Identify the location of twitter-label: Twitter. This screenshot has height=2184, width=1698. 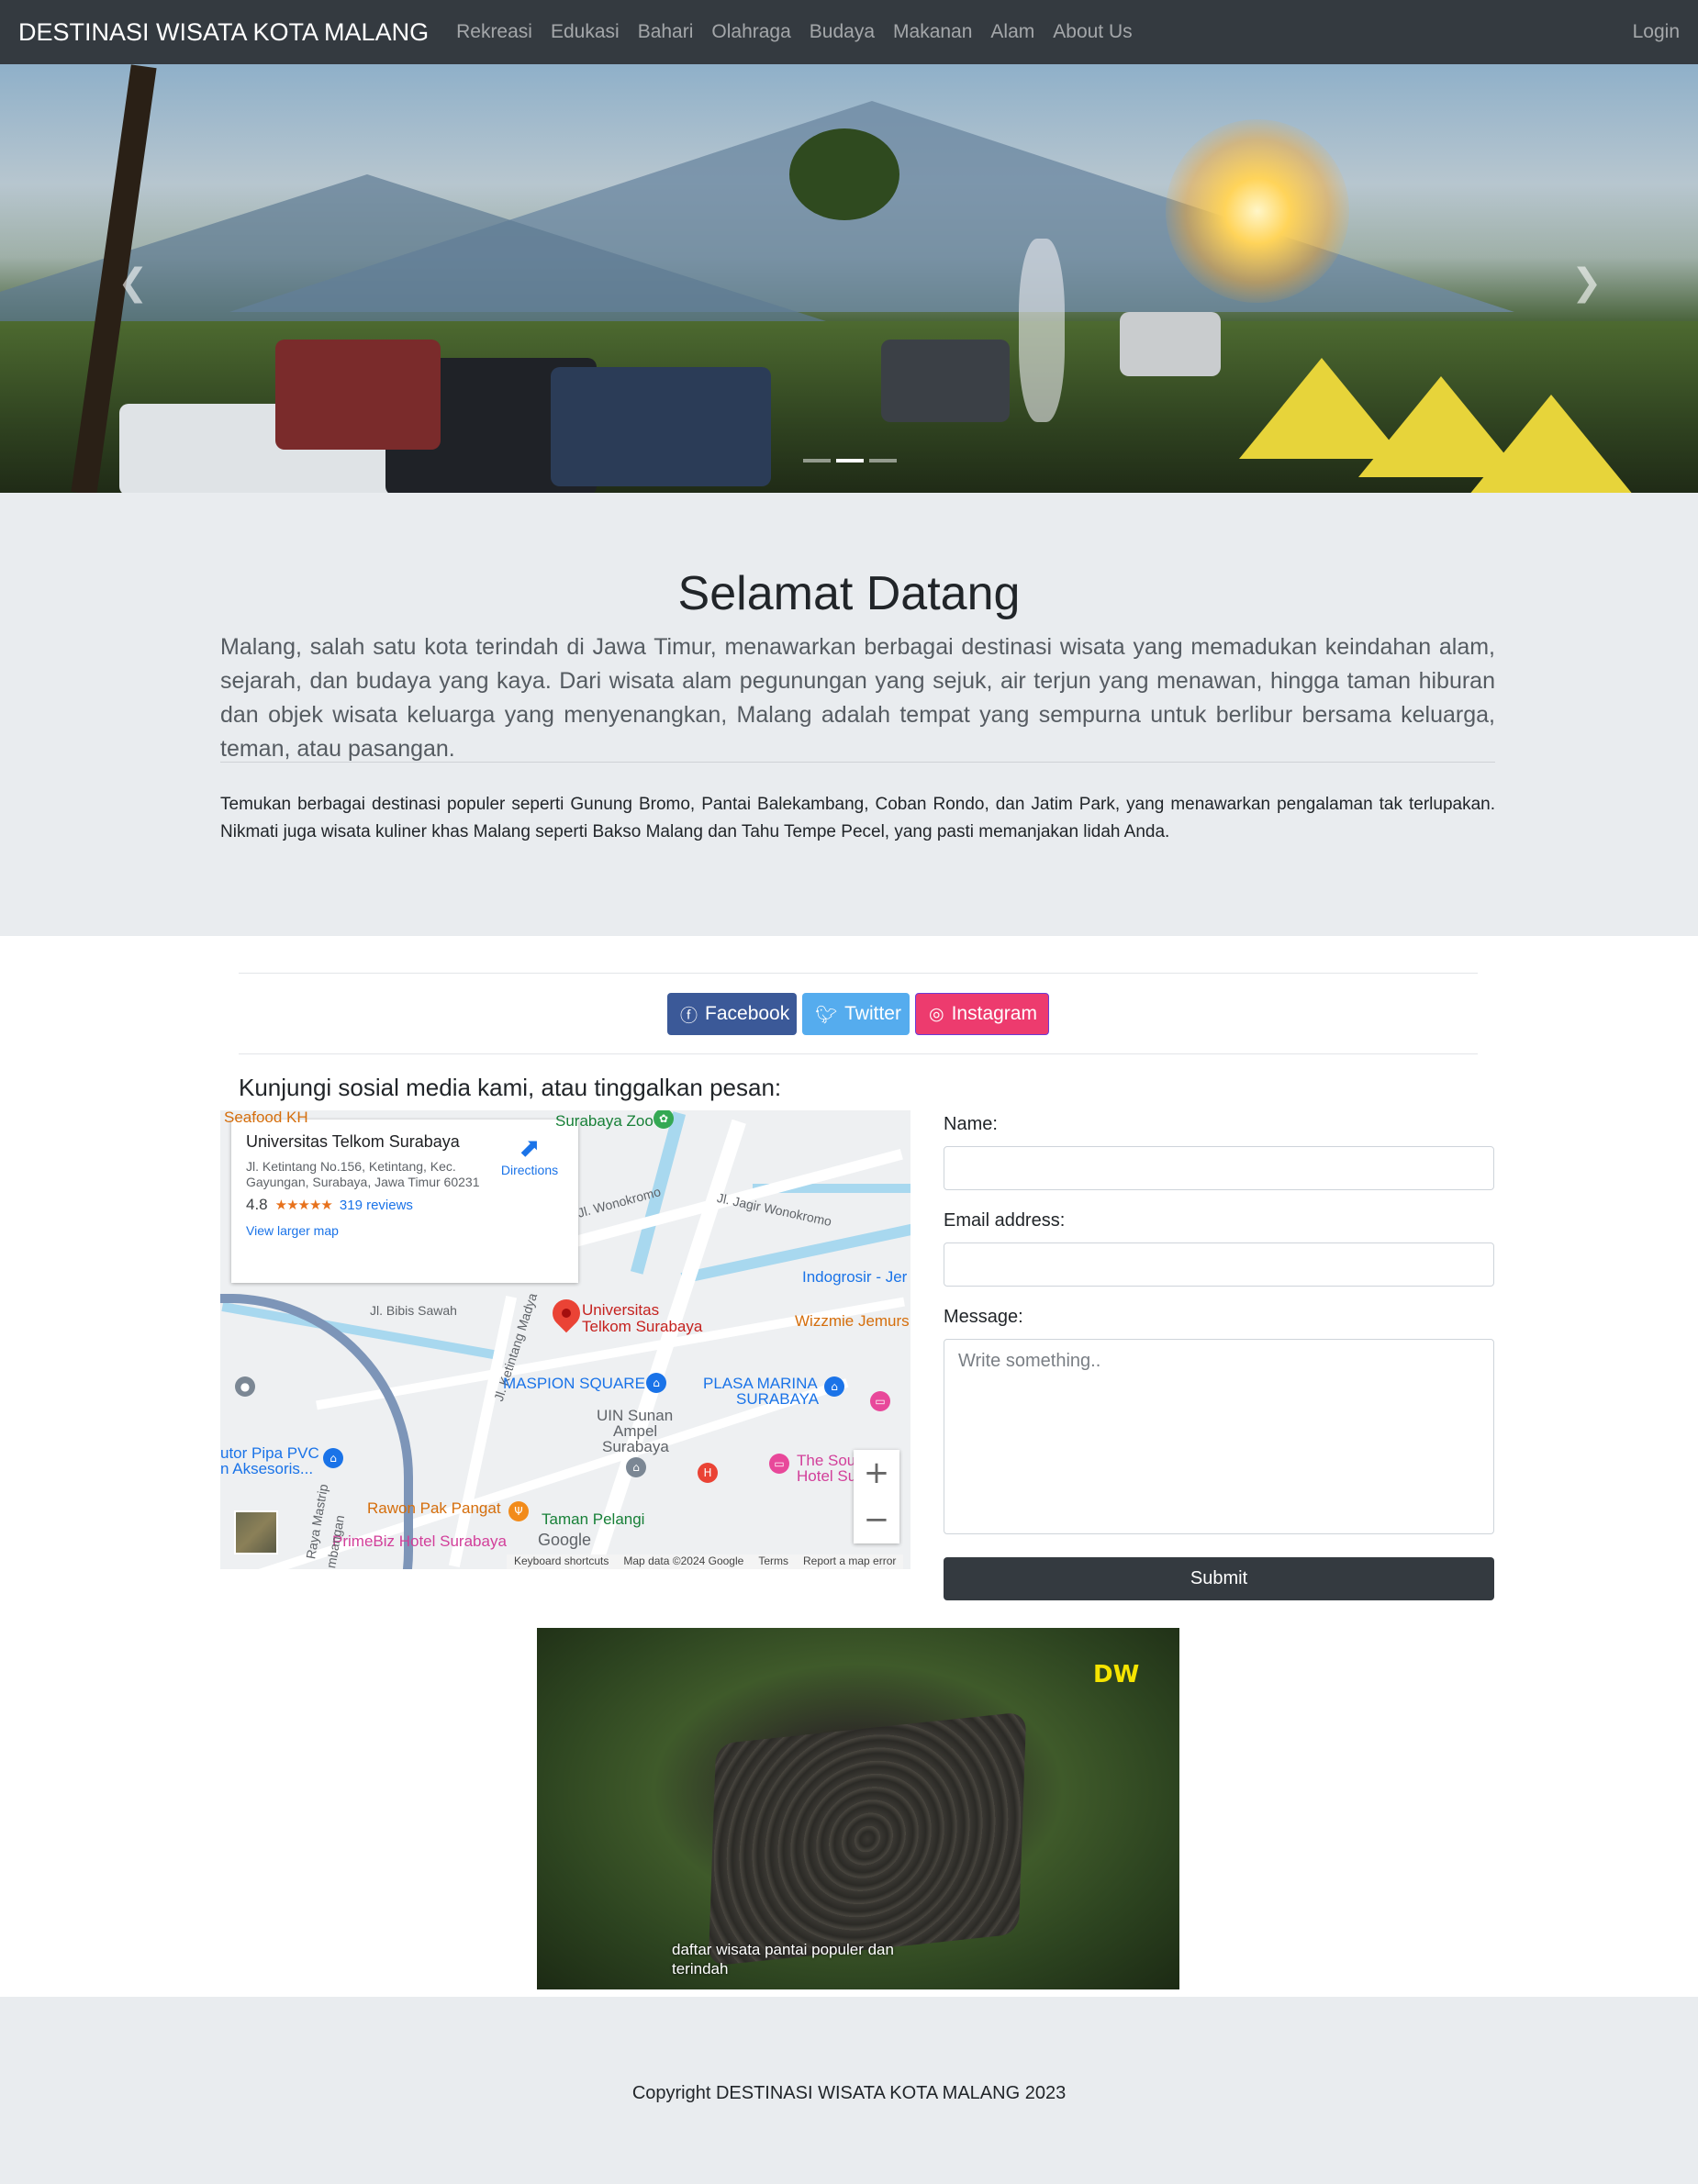
(872, 1013).